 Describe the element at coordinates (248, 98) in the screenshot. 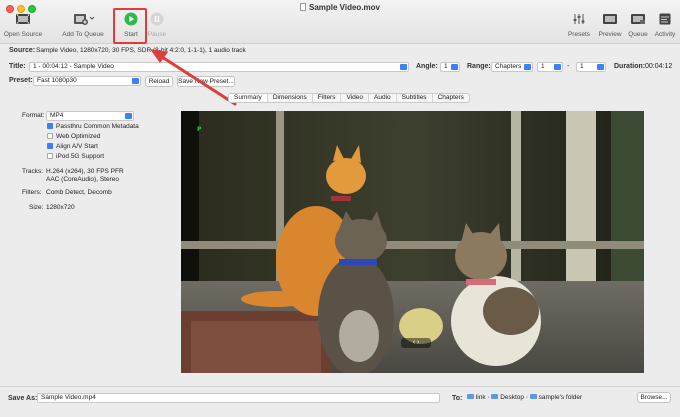

I see `tab-summary: Summary` at that location.